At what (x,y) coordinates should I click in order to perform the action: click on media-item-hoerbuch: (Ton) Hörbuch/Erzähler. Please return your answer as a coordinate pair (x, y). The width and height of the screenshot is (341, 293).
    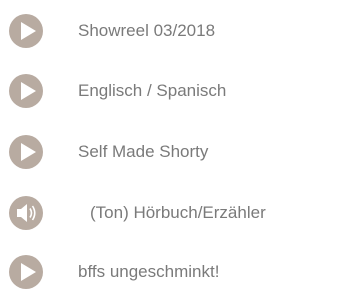
    Looking at the image, I should click on (173, 213).